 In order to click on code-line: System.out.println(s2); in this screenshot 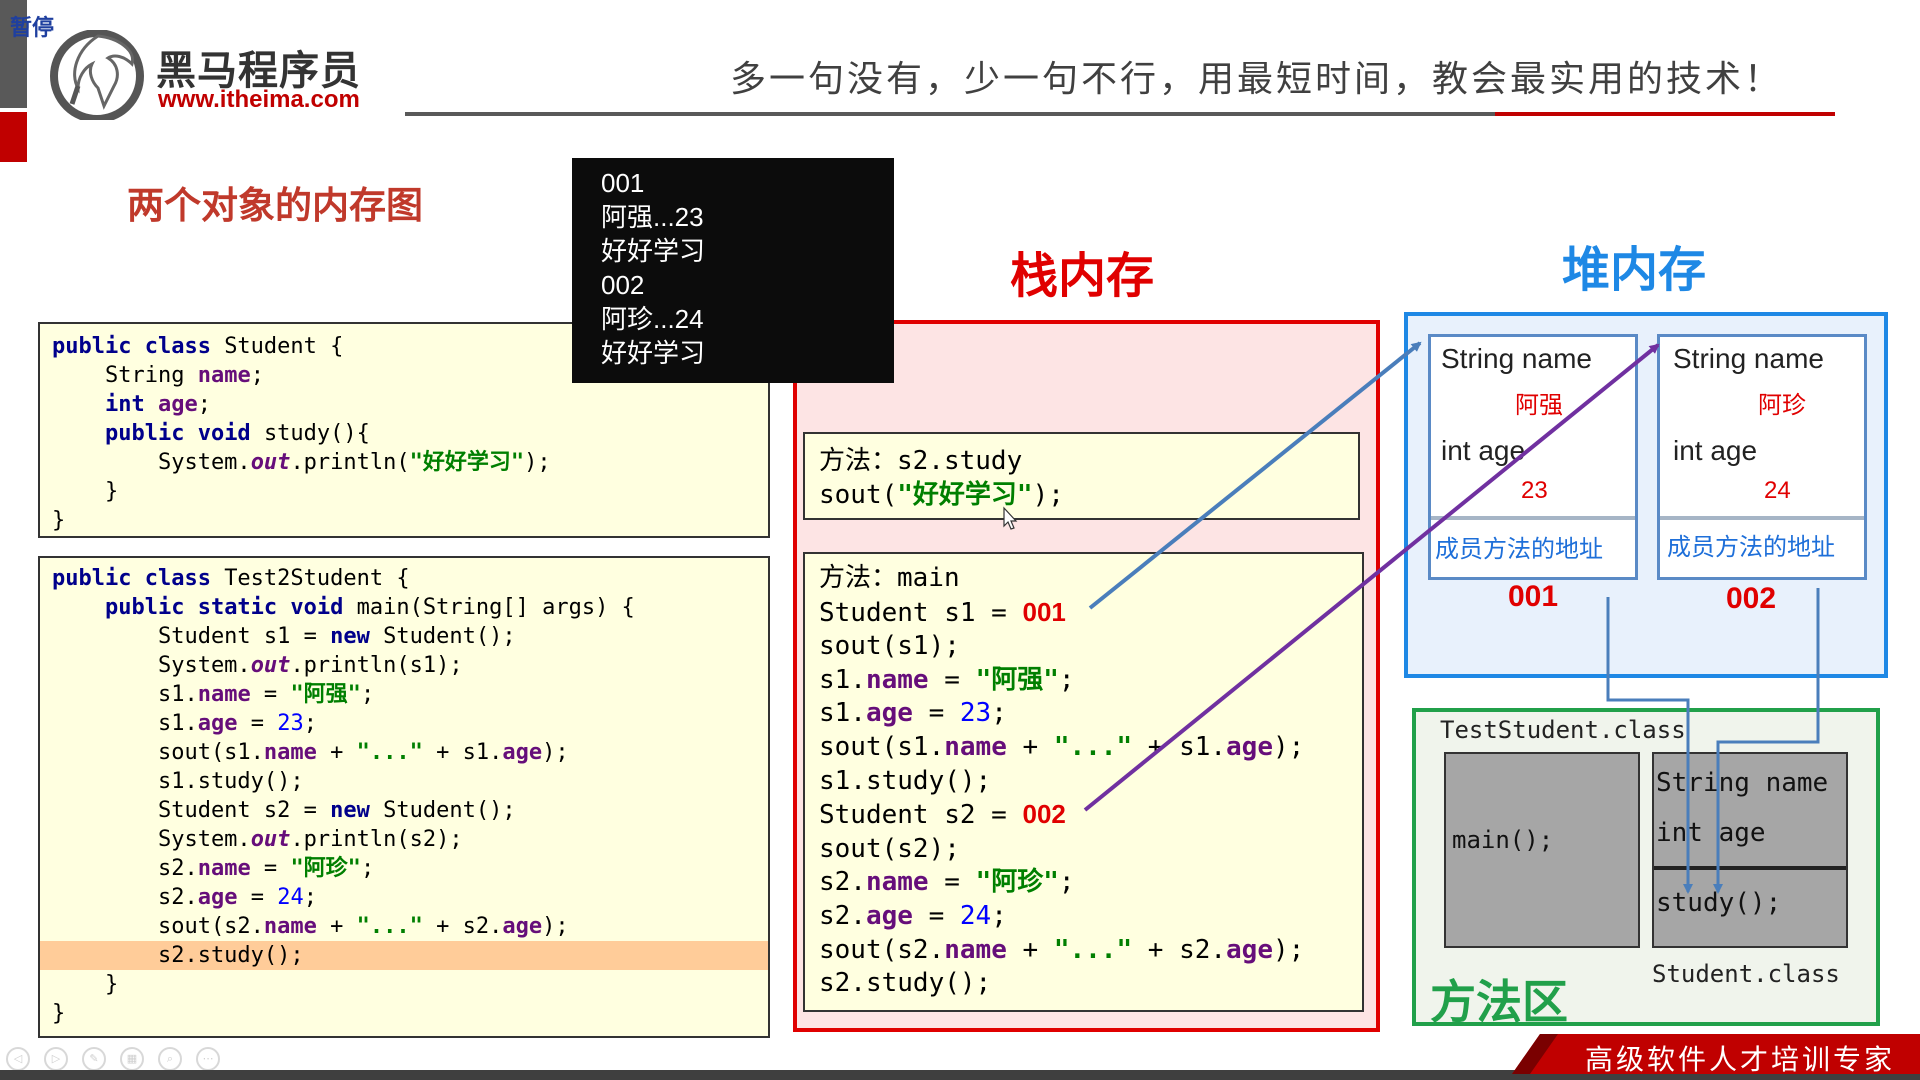, I will do `click(404, 839)`.